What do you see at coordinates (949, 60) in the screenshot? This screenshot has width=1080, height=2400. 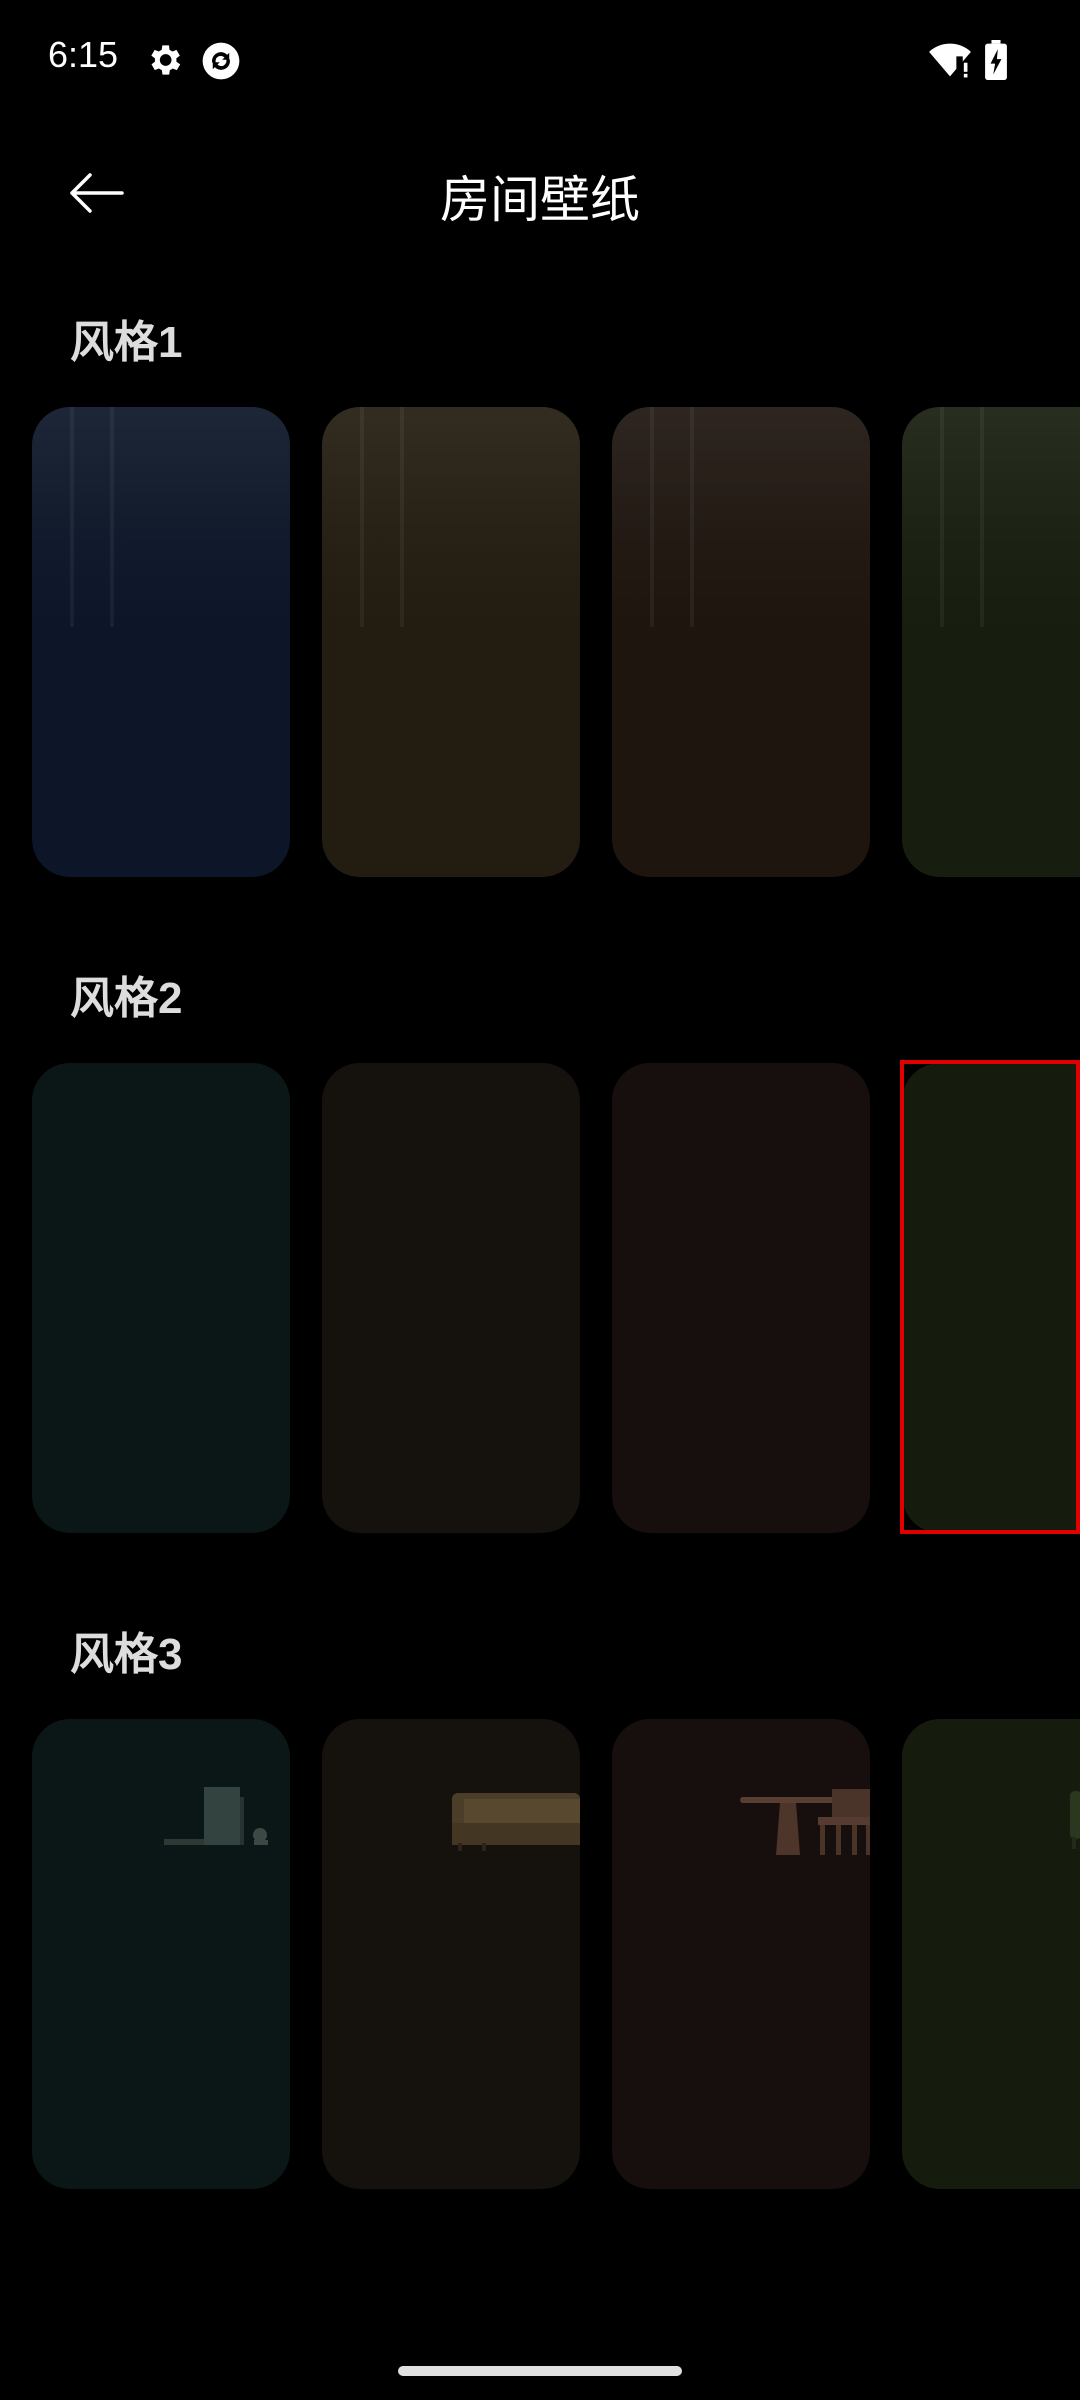 I see `wifi-alert-icon` at bounding box center [949, 60].